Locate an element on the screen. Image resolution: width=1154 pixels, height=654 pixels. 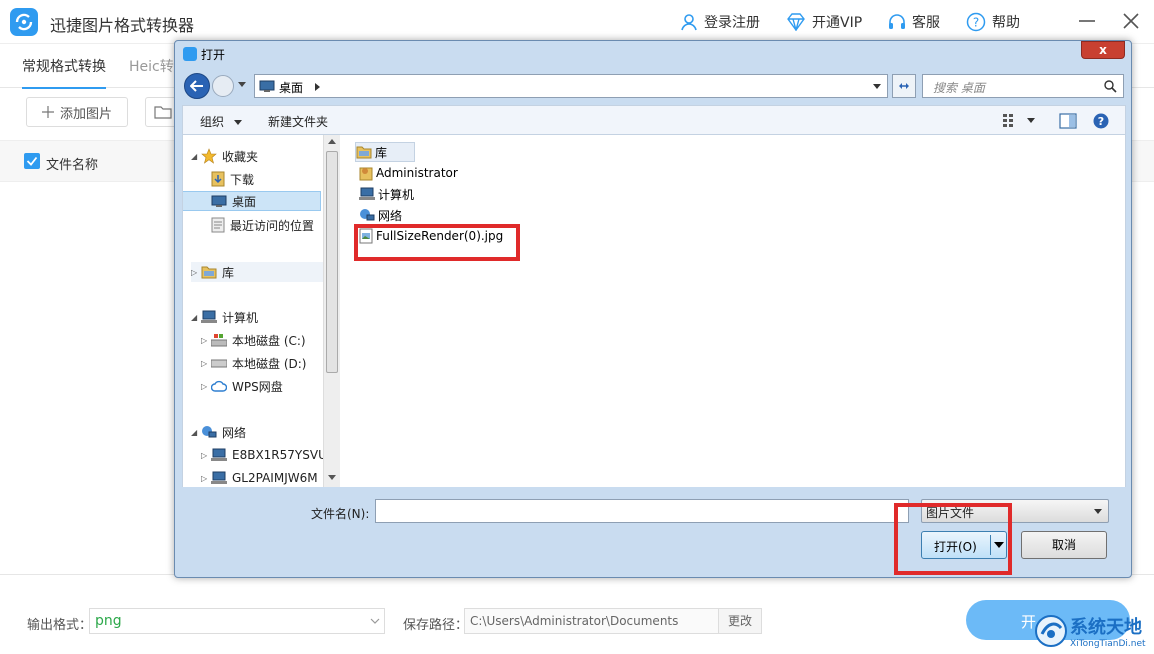
tree-label: 库 is located at coordinates (228, 272).